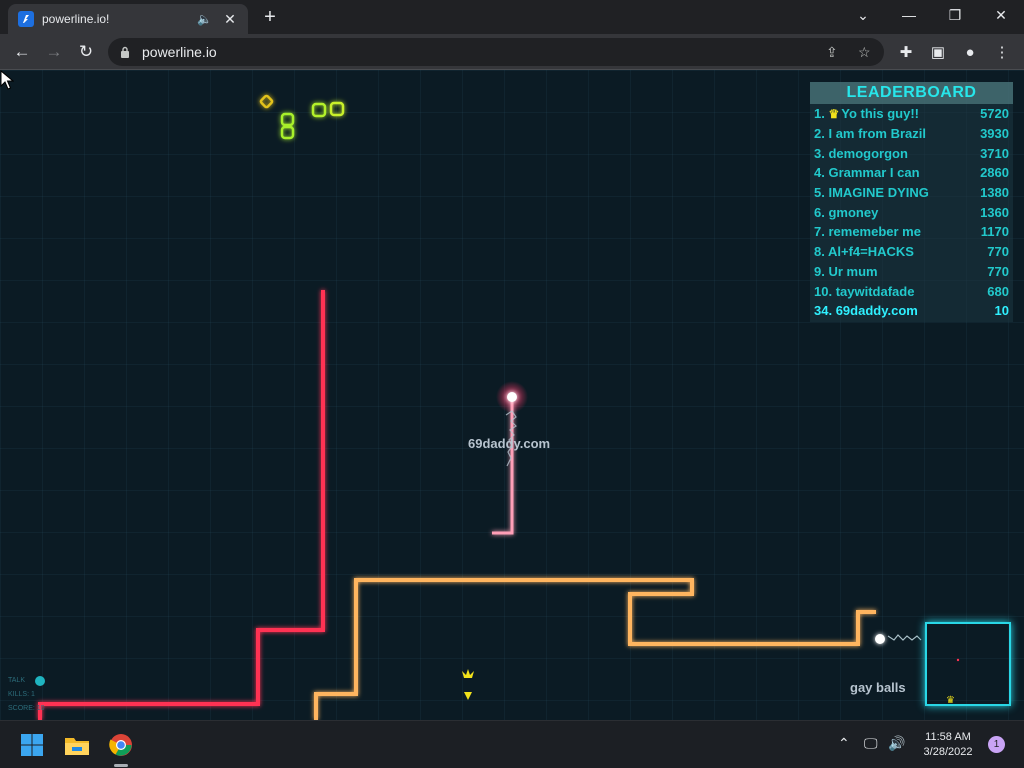 The image size is (1024, 768). I want to click on leaderboard-row: 8. Al+f4=HACKS 770, so click(911, 252).